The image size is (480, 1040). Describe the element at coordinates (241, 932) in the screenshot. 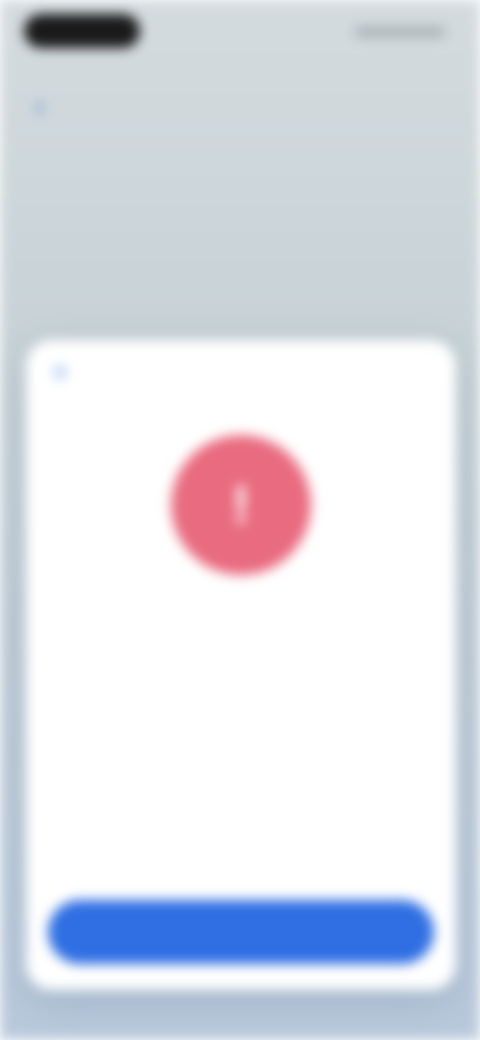

I see `primary-button` at that location.